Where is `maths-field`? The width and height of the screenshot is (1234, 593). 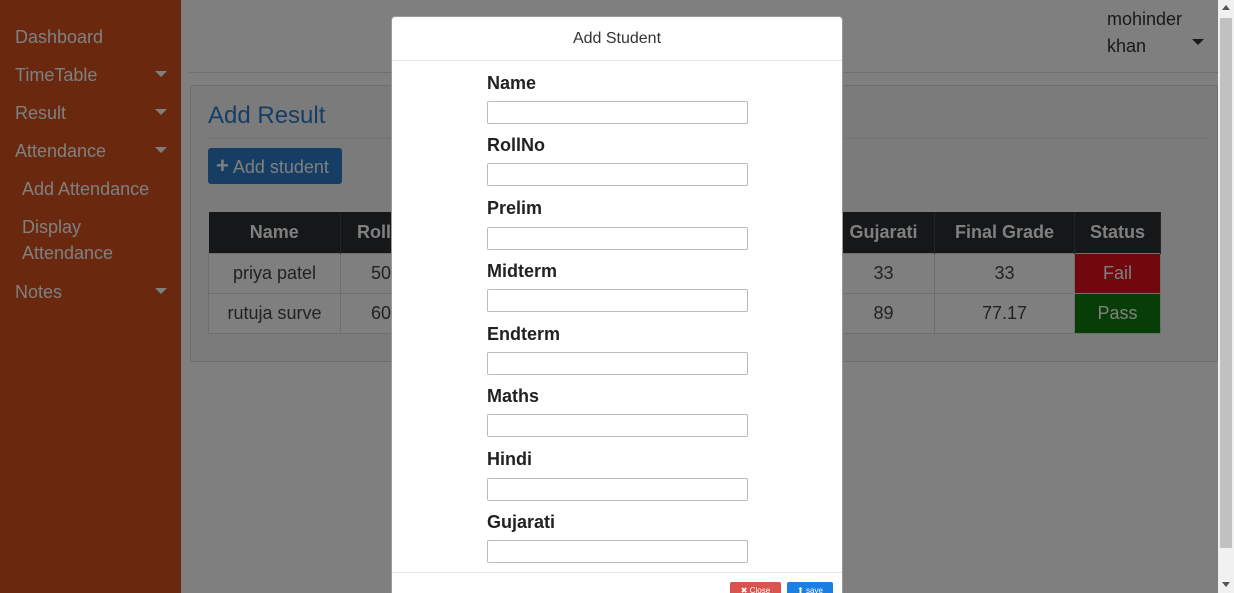
maths-field is located at coordinates (617, 425).